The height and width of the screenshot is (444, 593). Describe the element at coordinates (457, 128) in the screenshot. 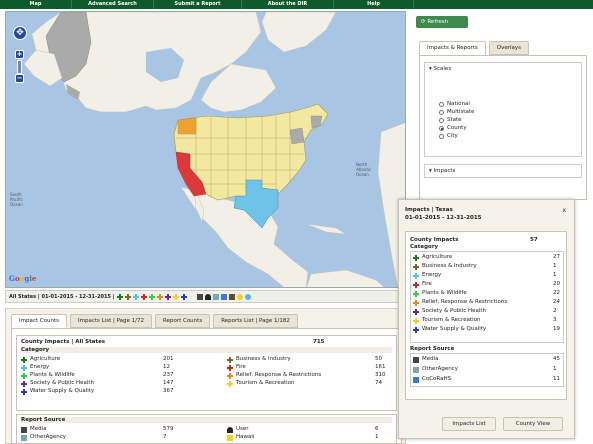

I see `scale-label: County` at that location.